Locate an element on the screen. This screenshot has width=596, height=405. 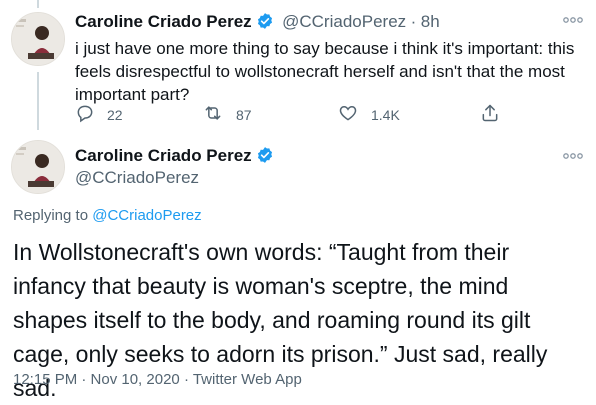
retweet-action: 87 is located at coordinates (227, 114).